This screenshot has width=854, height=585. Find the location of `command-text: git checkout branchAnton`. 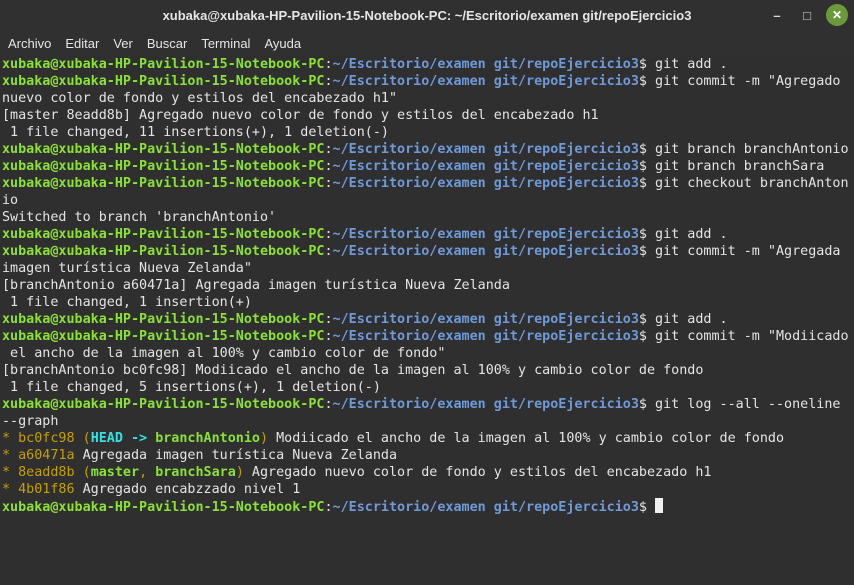

command-text: git checkout branchAnton is located at coordinates (747, 183).